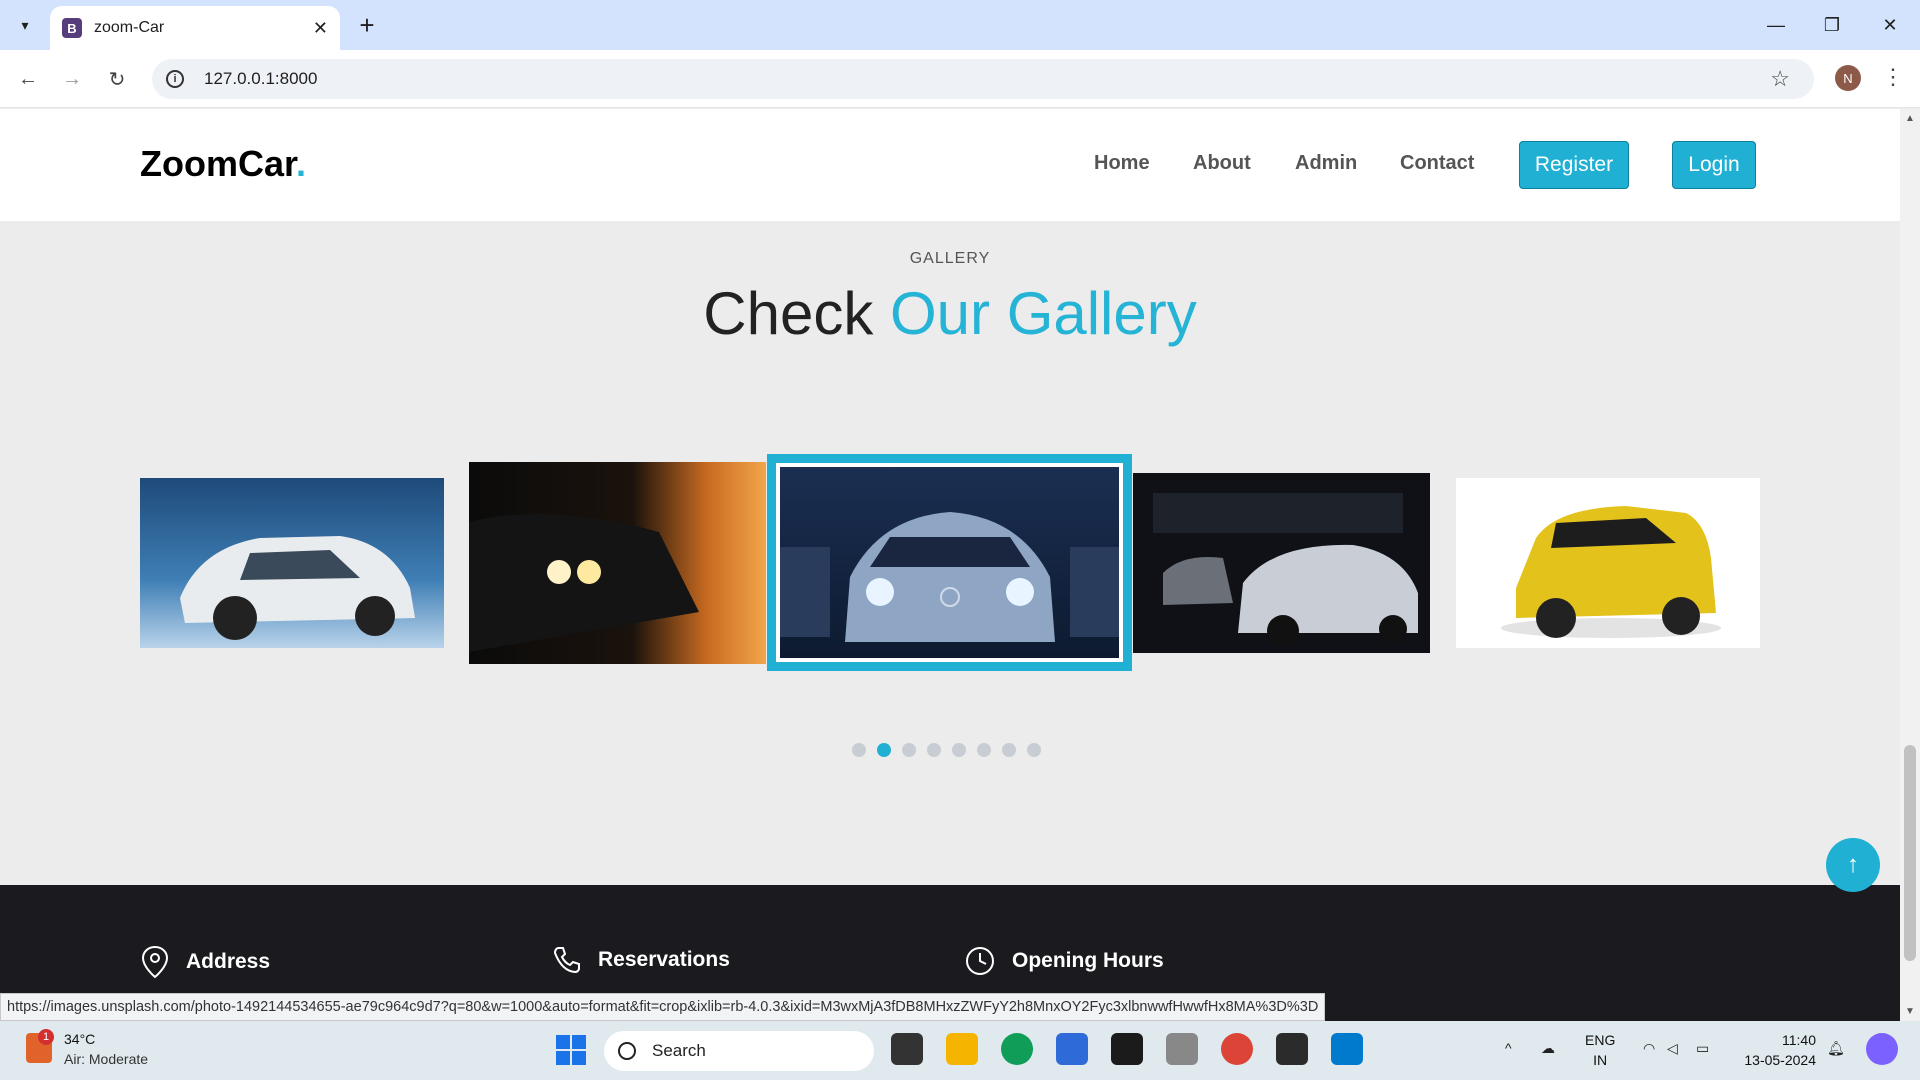 This screenshot has width=1920, height=1080. What do you see at coordinates (367, 25) in the screenshot?
I see `new-tab-plus-icon: +` at bounding box center [367, 25].